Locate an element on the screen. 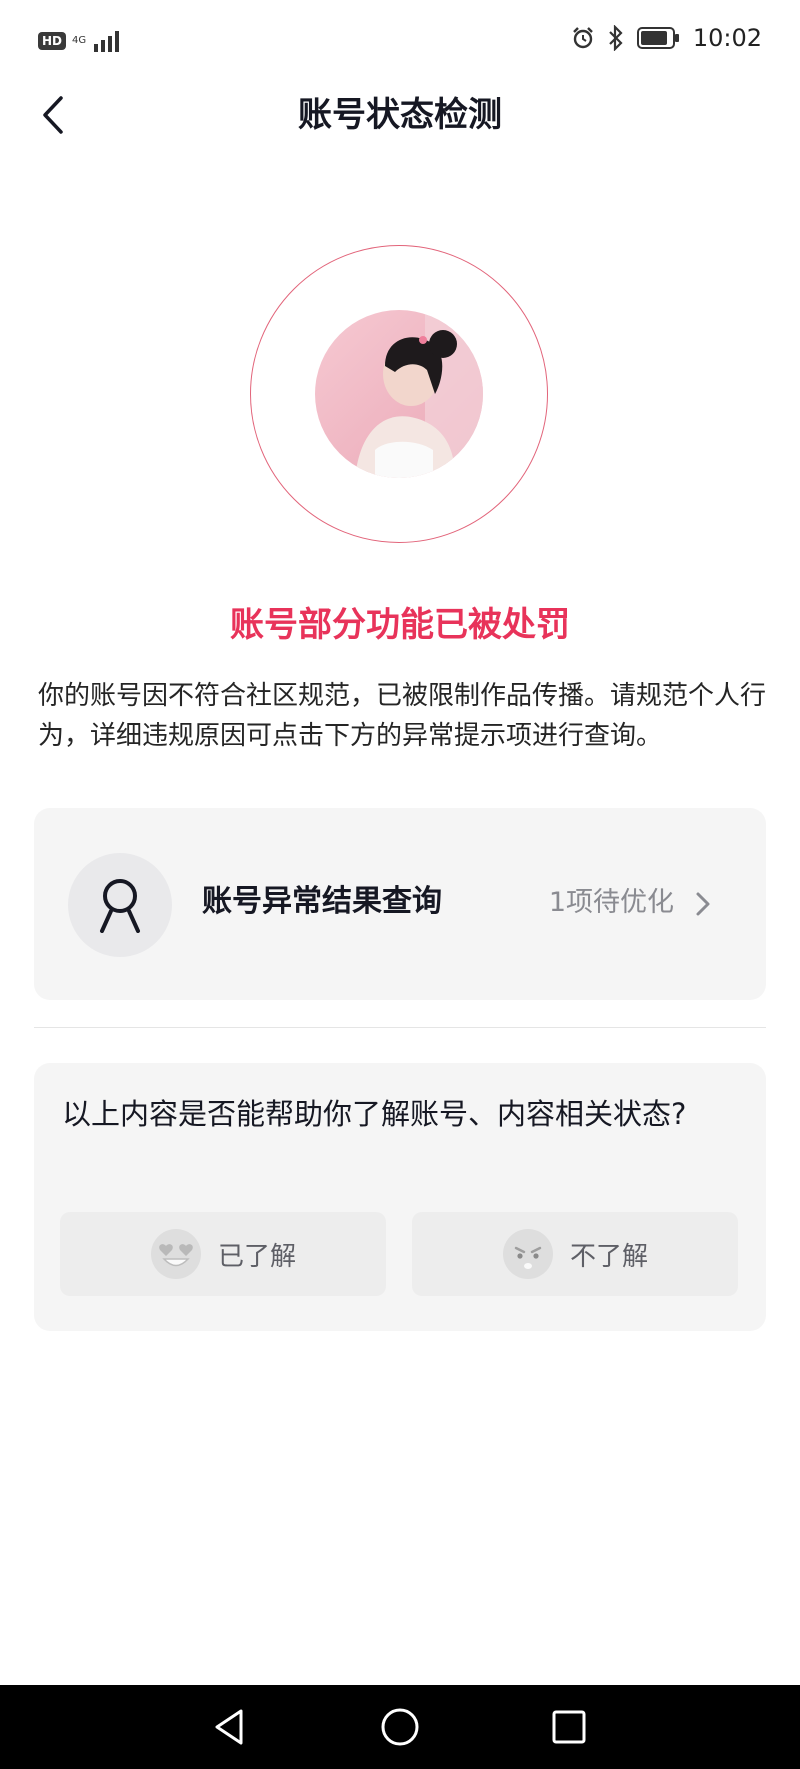 This screenshot has height=1769, width=800. understood-button: 已了解 is located at coordinates (223, 1254).